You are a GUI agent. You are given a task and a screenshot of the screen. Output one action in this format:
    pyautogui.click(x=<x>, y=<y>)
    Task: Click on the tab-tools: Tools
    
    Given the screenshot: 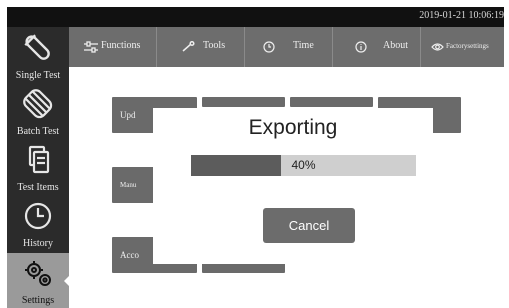 What is the action you would take?
    pyautogui.click(x=201, y=47)
    